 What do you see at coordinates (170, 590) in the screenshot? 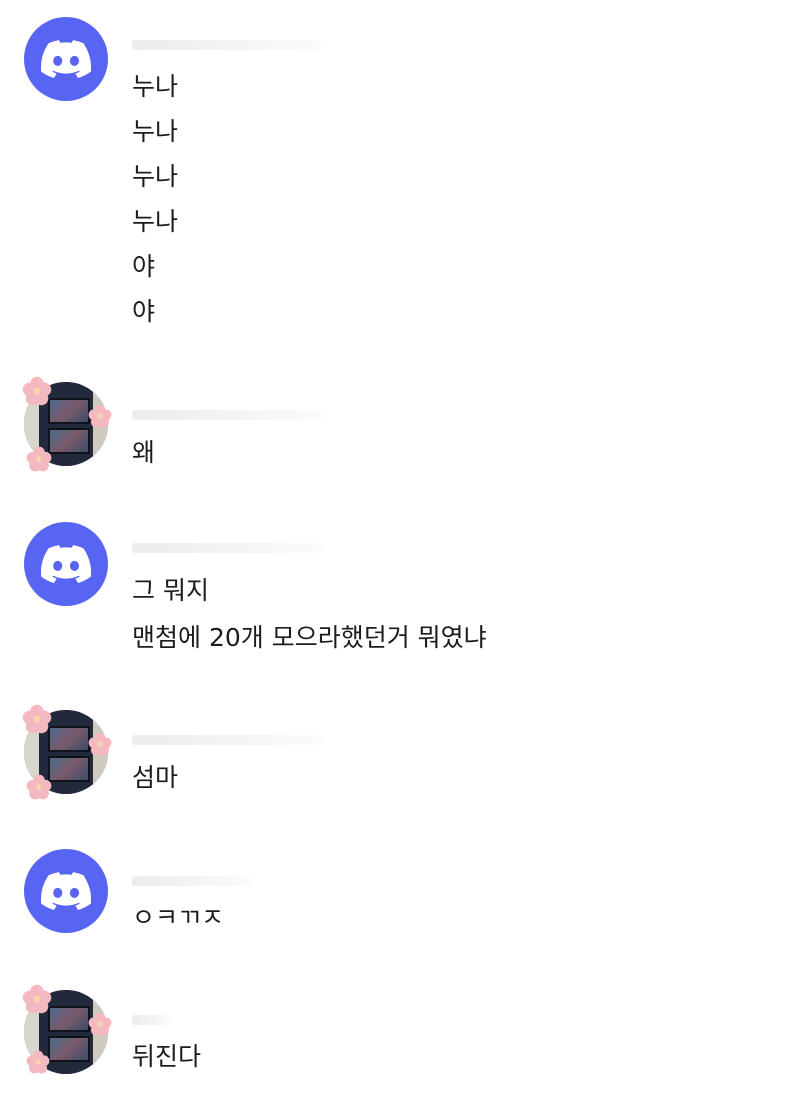
I see `message-text: 그 뭐지` at bounding box center [170, 590].